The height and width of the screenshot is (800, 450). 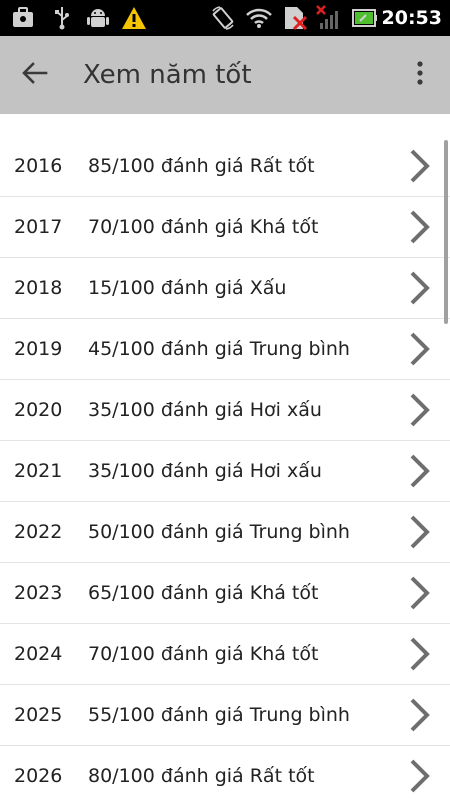 I want to click on list-item: 2026 80/100 đánh giá Rất tốt, so click(x=225, y=773).